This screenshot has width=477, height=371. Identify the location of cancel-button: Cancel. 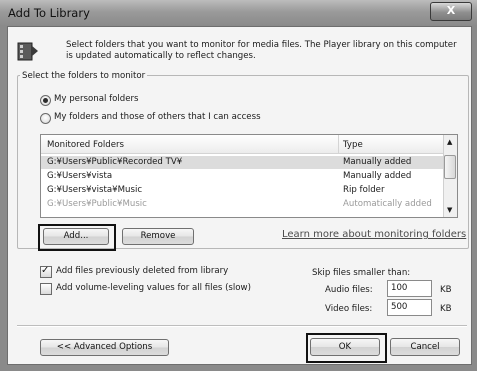
(425, 347).